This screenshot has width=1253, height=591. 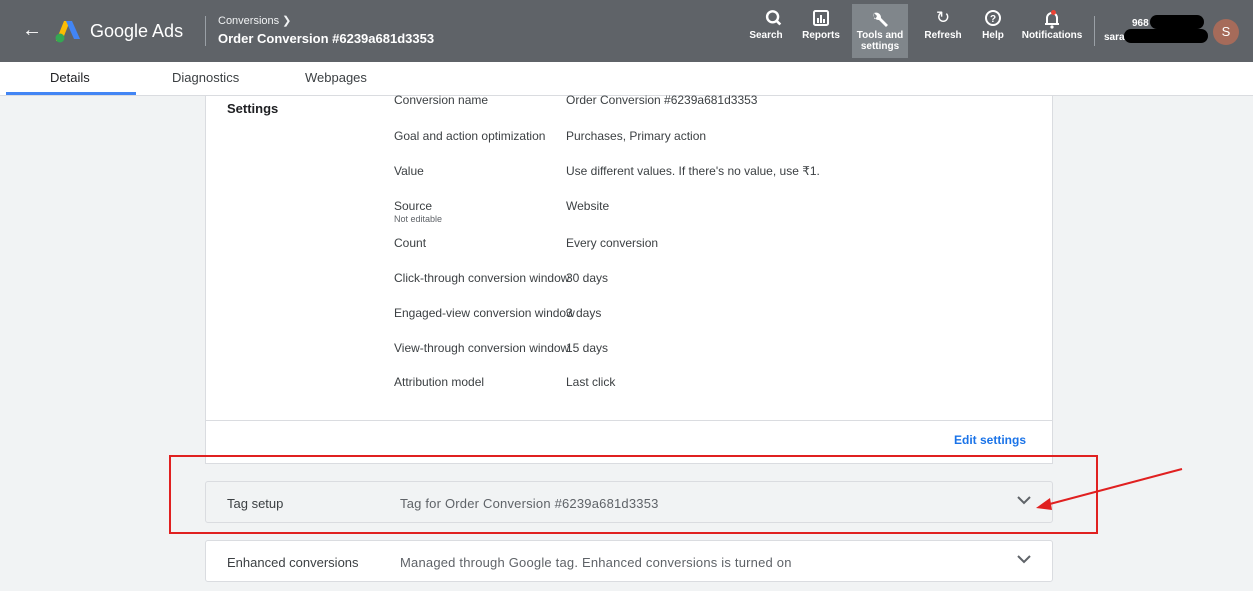 I want to click on refresh-icon: ↻, so click(x=943, y=17).